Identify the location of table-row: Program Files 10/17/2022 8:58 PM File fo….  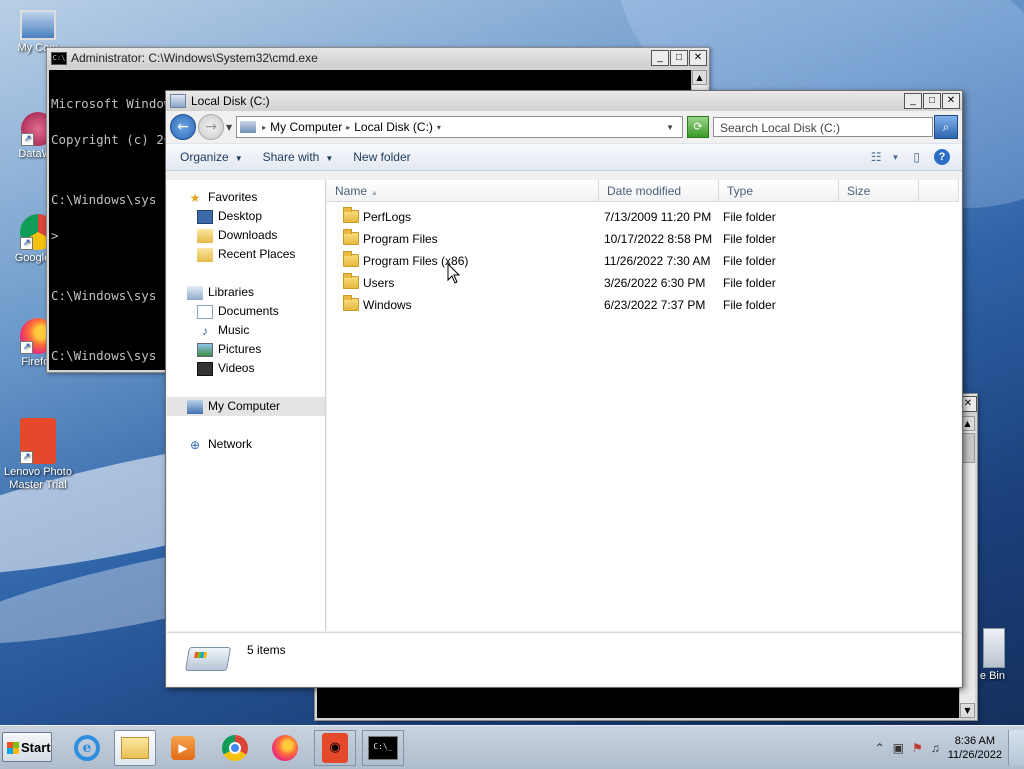
(644, 240).